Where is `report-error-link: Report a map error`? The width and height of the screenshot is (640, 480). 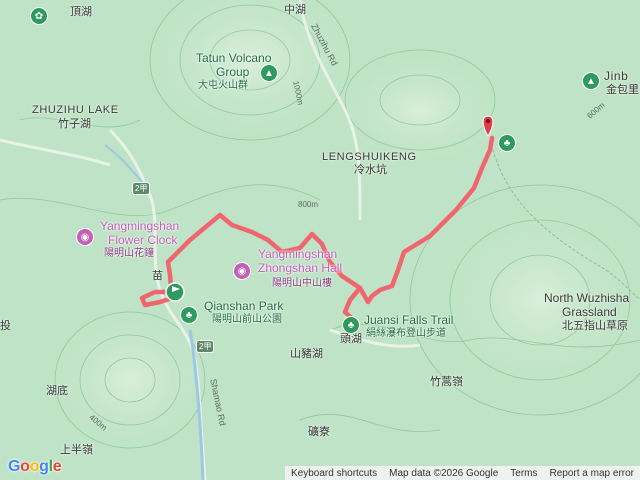 report-error-link: Report a map error is located at coordinates (592, 473).